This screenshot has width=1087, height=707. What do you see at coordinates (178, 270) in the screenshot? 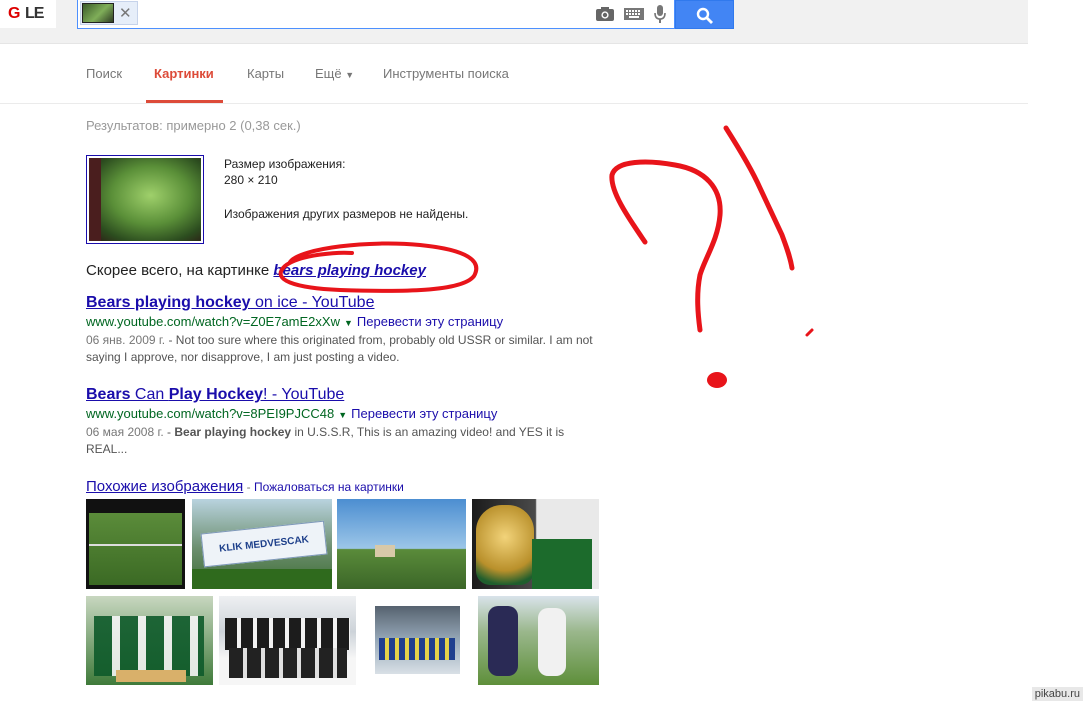
I see `best-guess-prefix: Скорее всего, на картинке` at bounding box center [178, 270].